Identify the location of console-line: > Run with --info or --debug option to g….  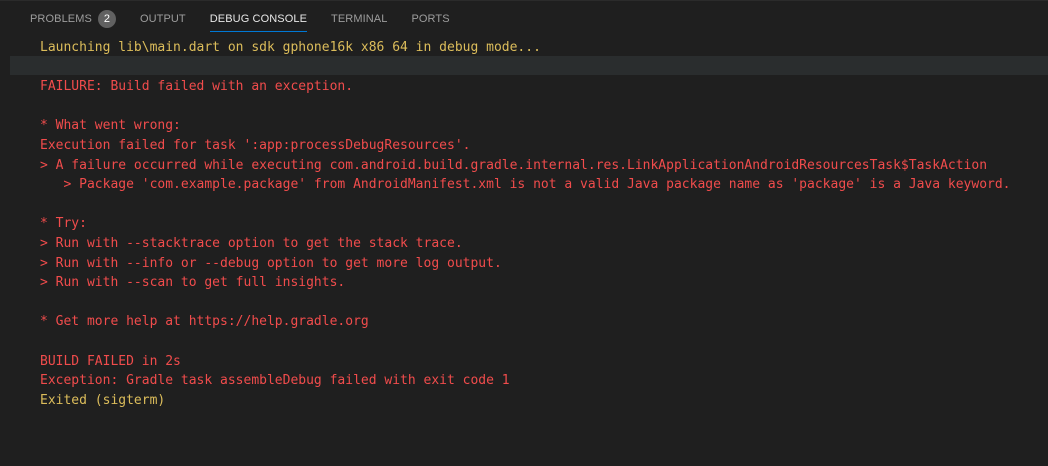
(271, 263).